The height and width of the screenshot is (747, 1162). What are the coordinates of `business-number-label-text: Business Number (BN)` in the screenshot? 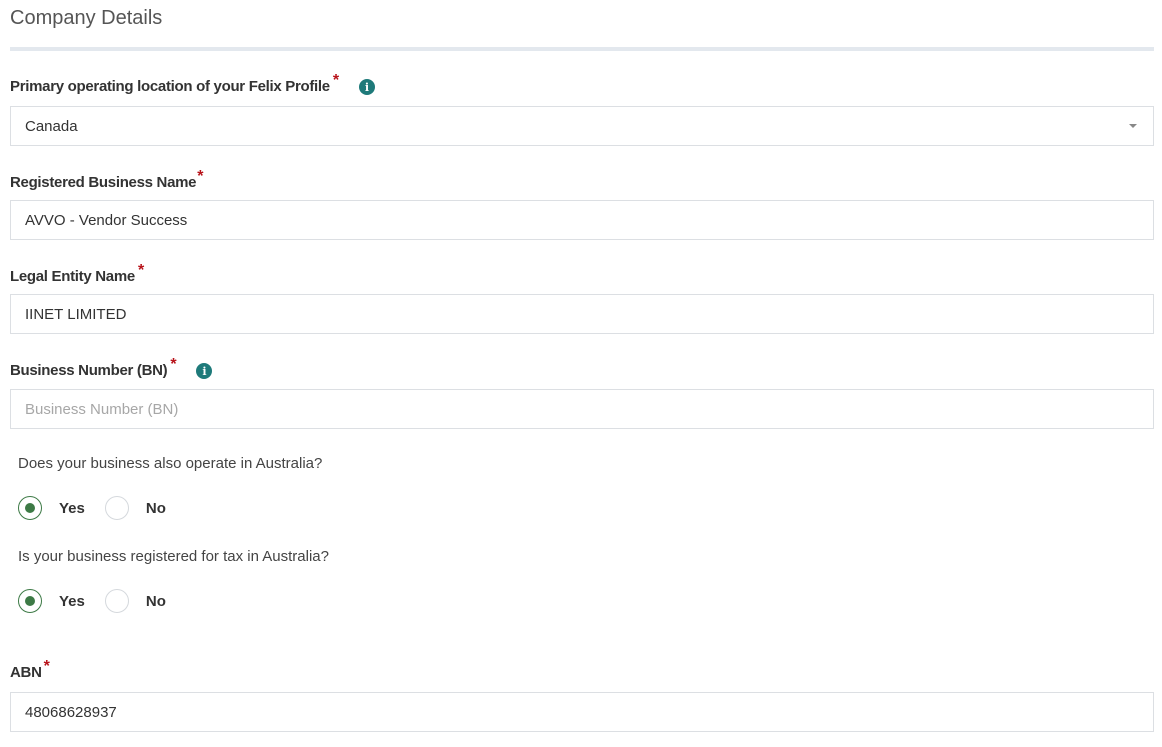 It's located at (89, 370).